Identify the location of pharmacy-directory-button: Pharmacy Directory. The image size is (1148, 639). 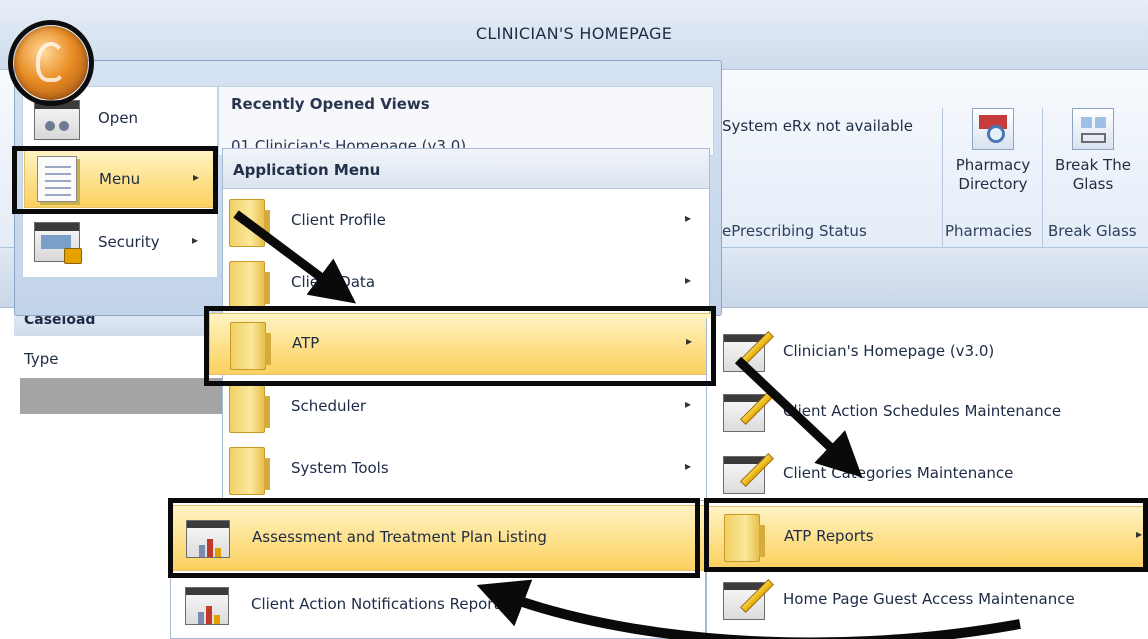
(993, 151).